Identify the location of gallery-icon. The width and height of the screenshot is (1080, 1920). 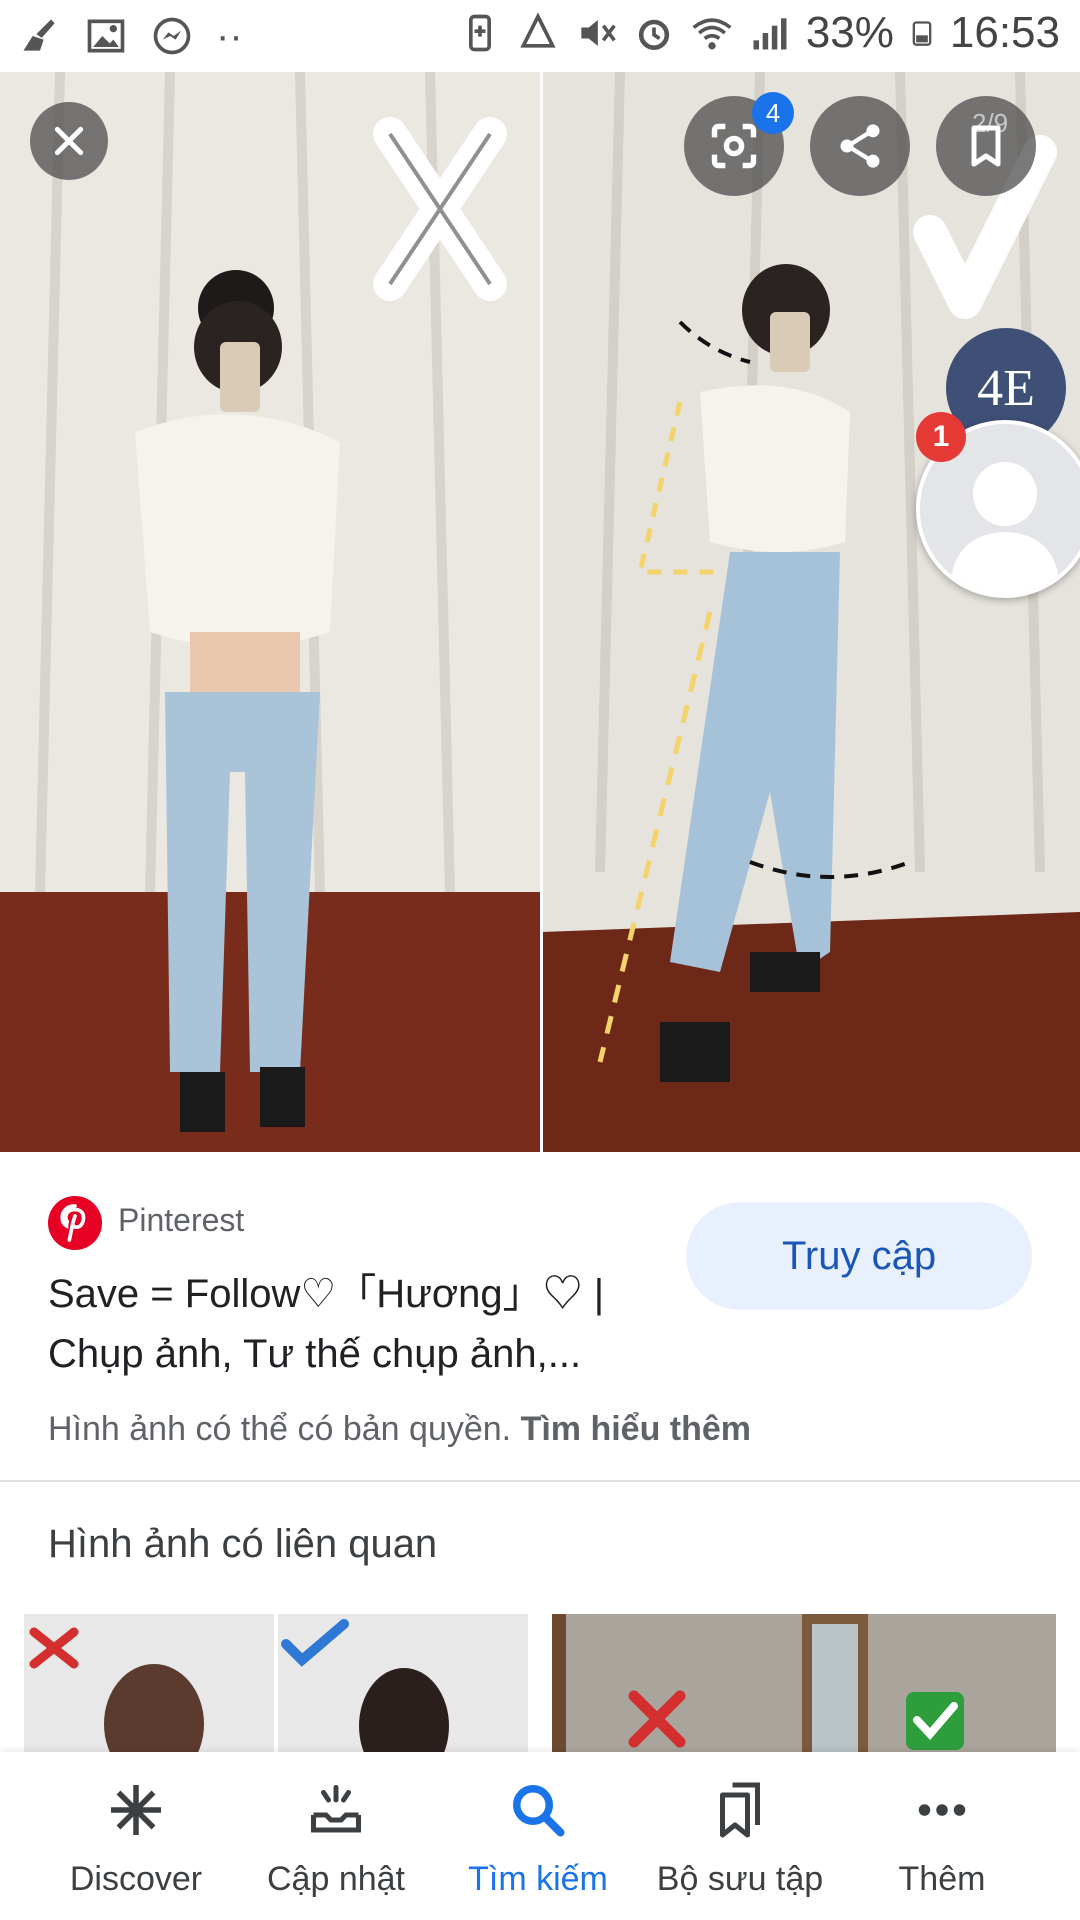
(106, 36).